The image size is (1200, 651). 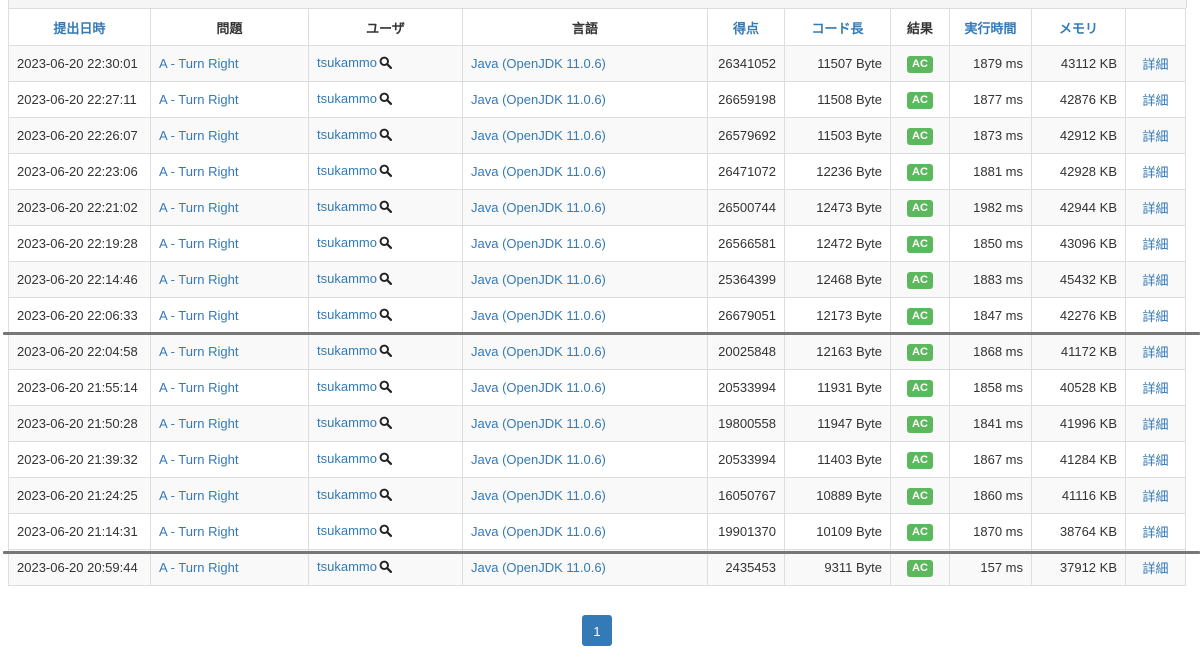 I want to click on header-score: 得点, so click(x=746, y=27).